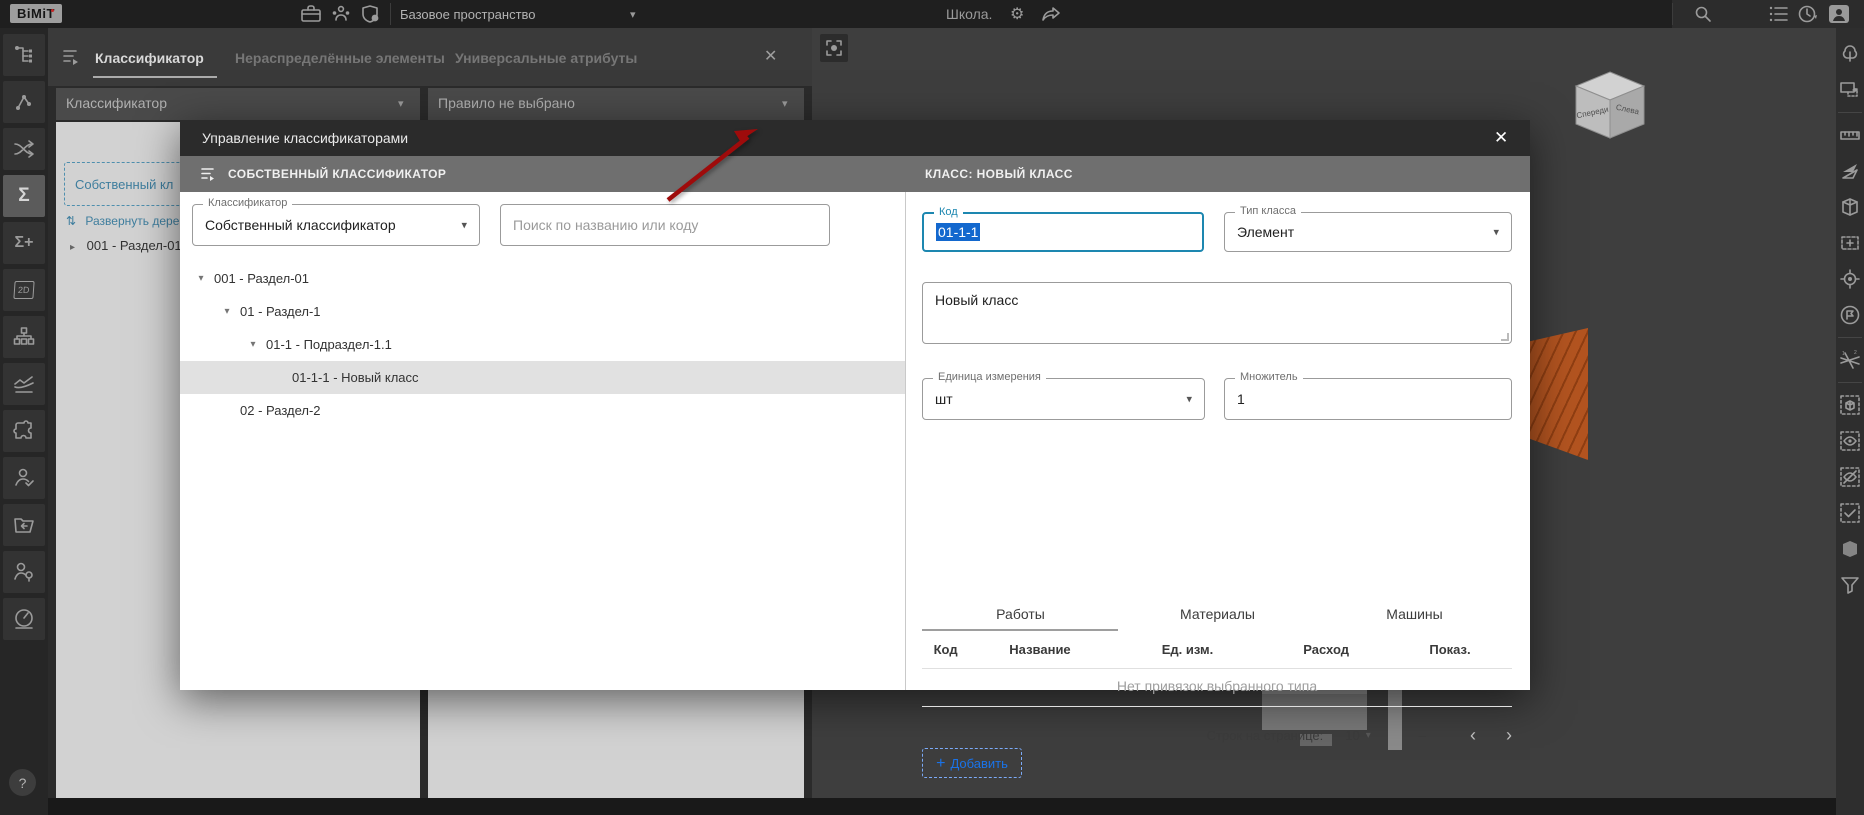  I want to click on tree-node-level1: ▾ 01 - Раздел-1, so click(542, 311).